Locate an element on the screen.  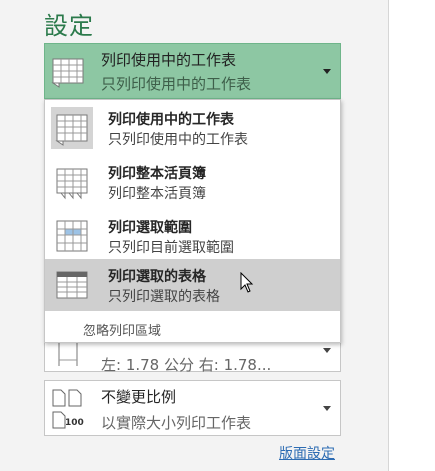
workbook-icon is located at coordinates (72, 184).